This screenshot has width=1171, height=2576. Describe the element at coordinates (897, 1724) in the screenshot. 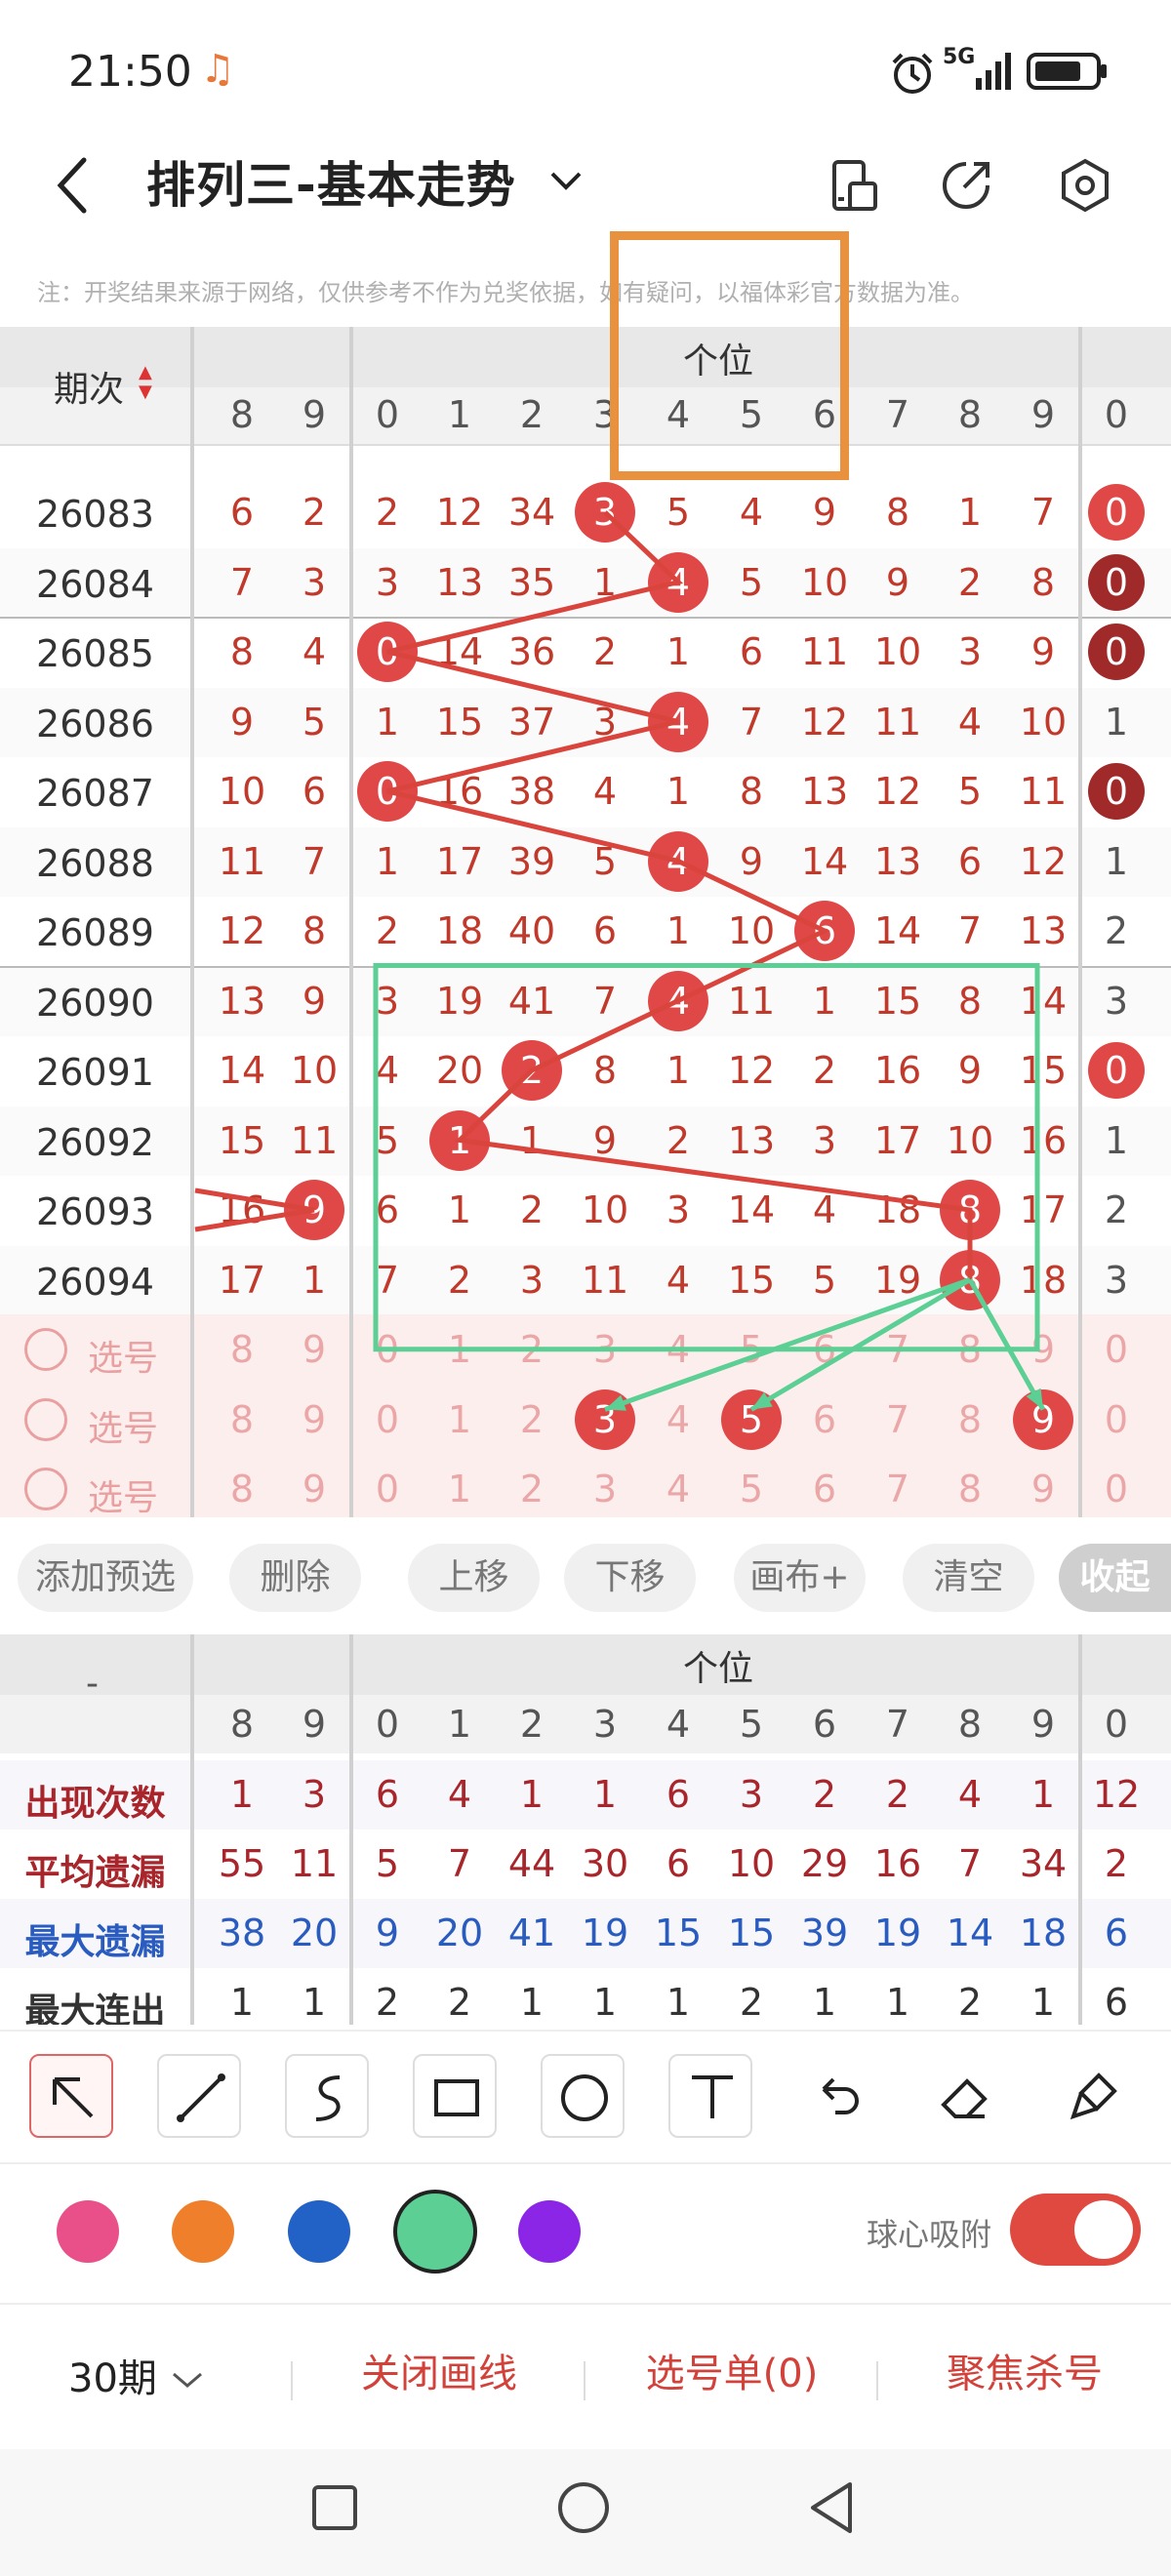

I see `stats-column-header: 7` at that location.